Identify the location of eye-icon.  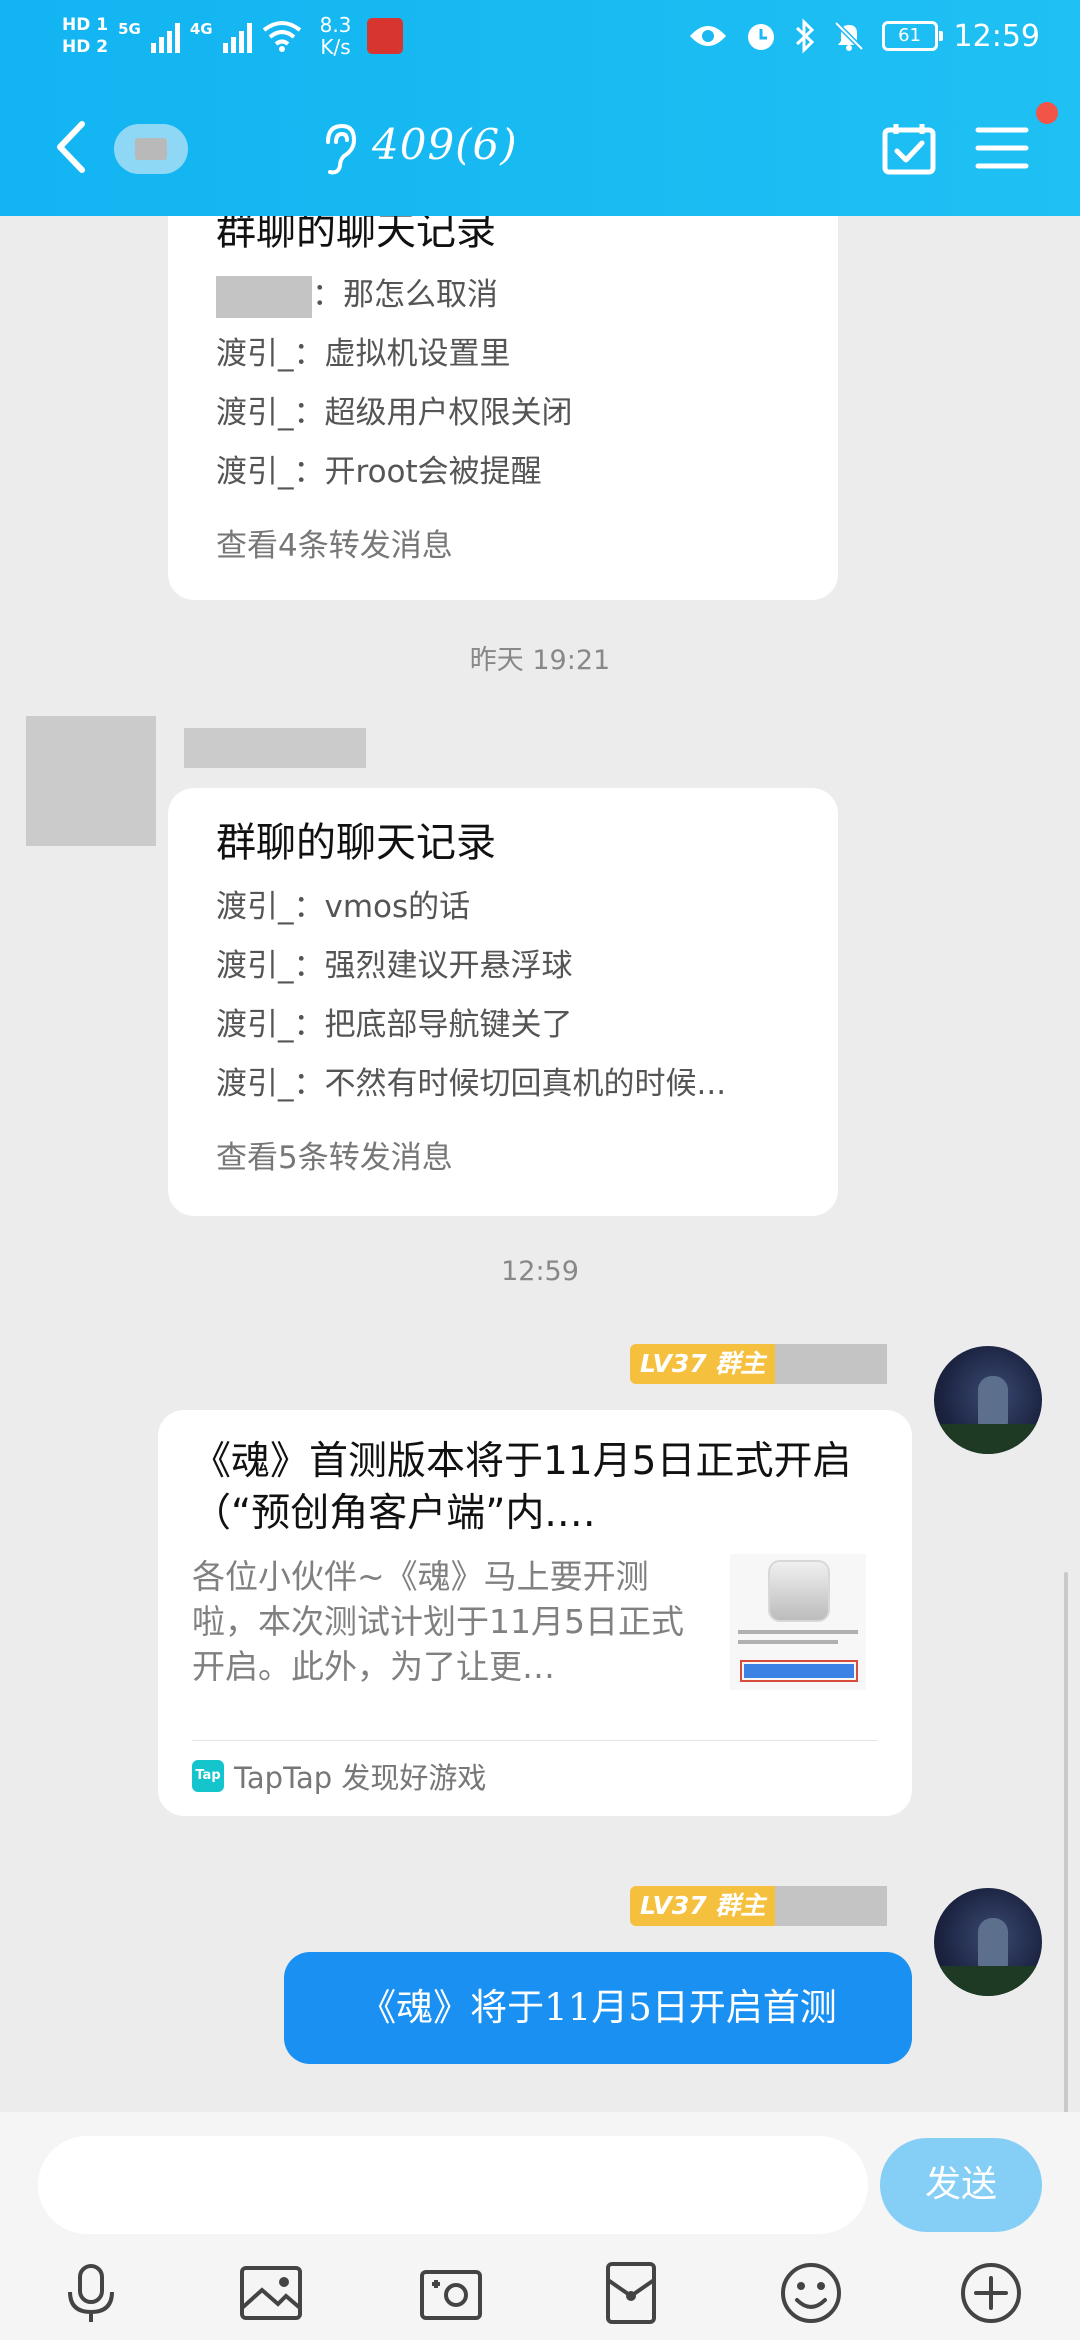
(707, 36).